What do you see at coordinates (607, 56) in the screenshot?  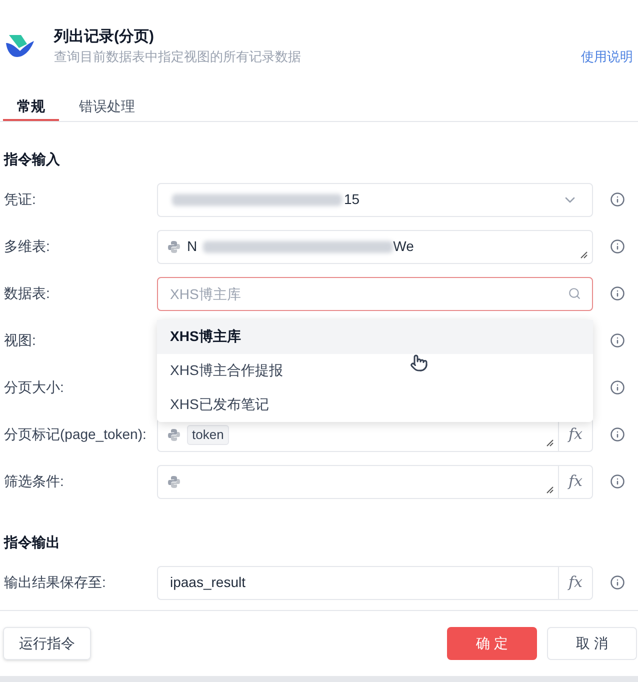 I see `help-link: 使用说明` at bounding box center [607, 56].